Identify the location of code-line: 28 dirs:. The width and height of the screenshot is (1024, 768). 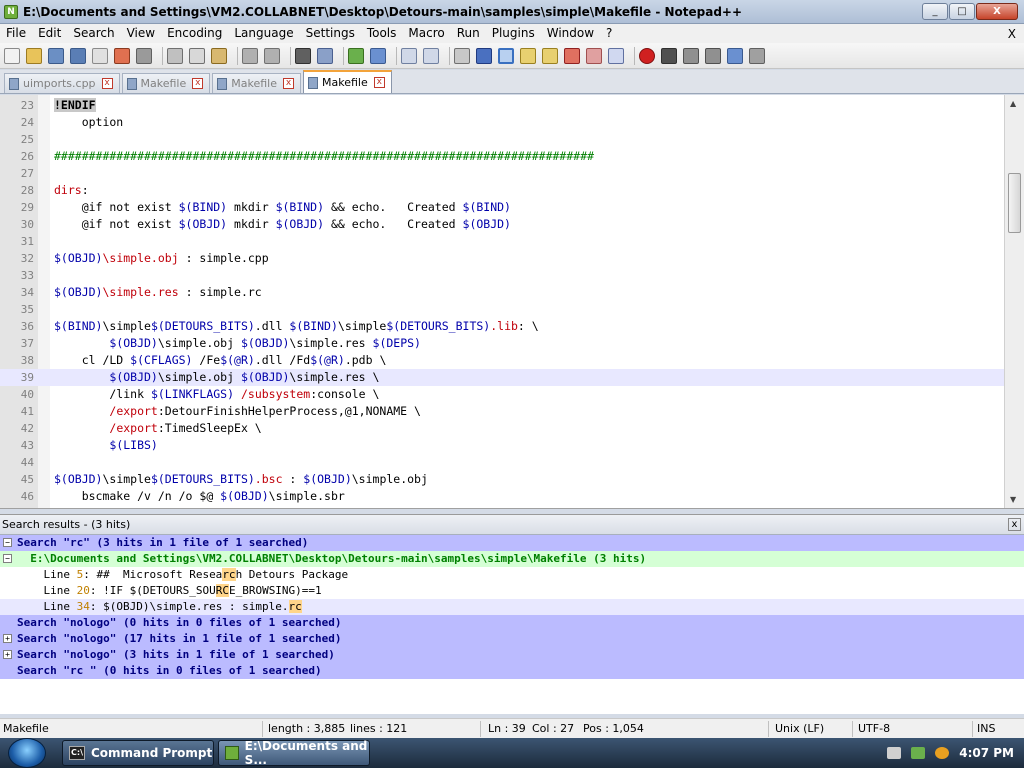
(502, 190).